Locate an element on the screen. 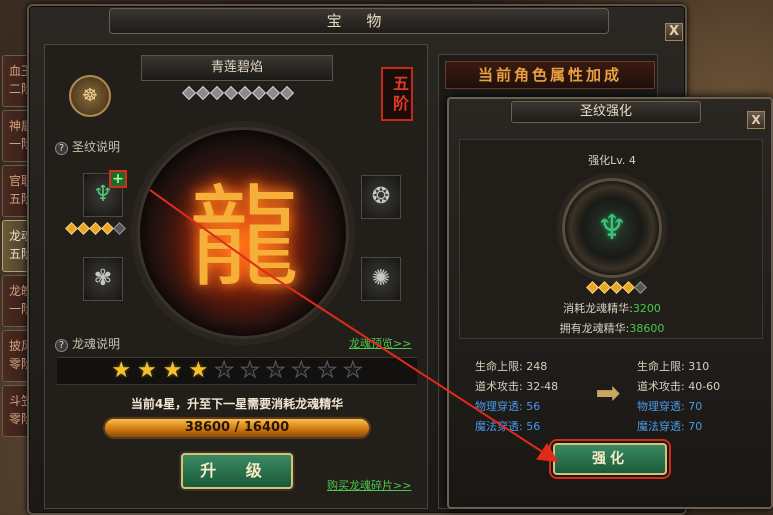 The height and width of the screenshot is (515, 773). cost-value: 3200 is located at coordinates (646, 308).